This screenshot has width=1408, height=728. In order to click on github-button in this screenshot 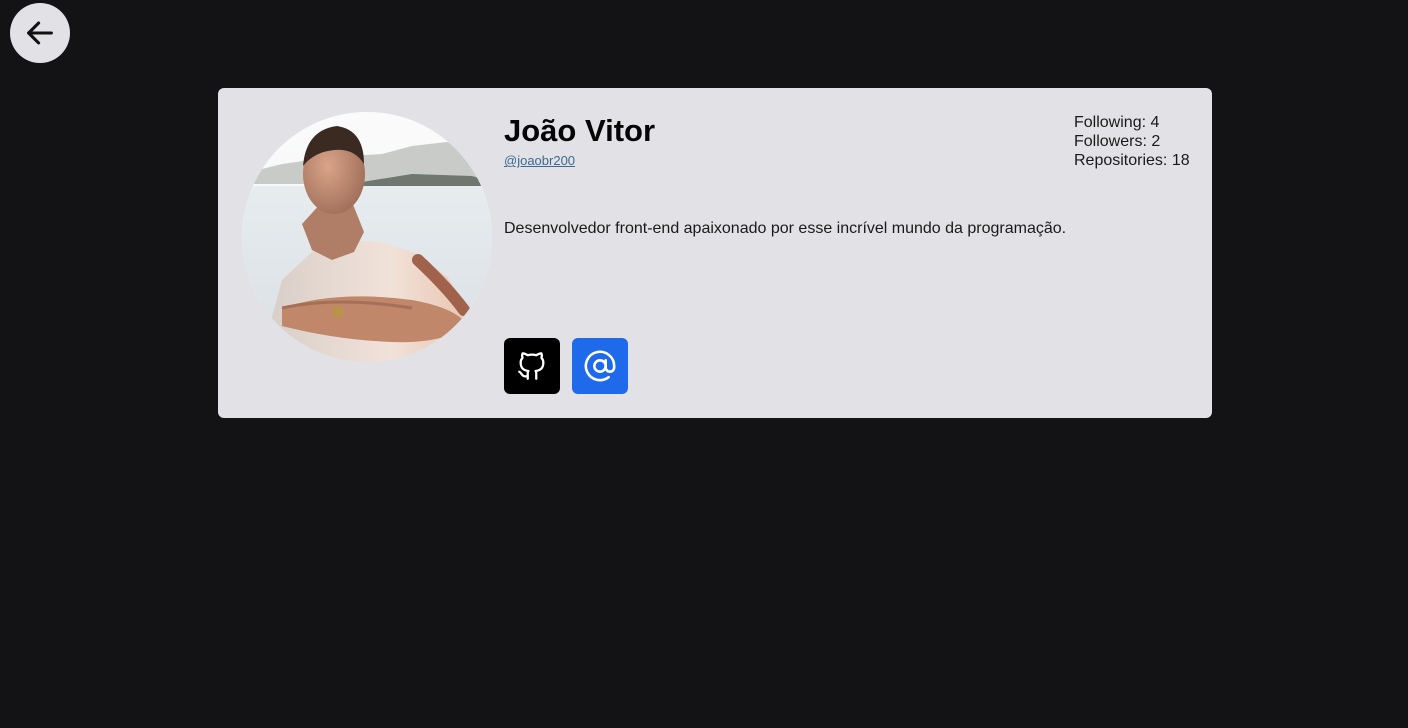, I will do `click(532, 366)`.